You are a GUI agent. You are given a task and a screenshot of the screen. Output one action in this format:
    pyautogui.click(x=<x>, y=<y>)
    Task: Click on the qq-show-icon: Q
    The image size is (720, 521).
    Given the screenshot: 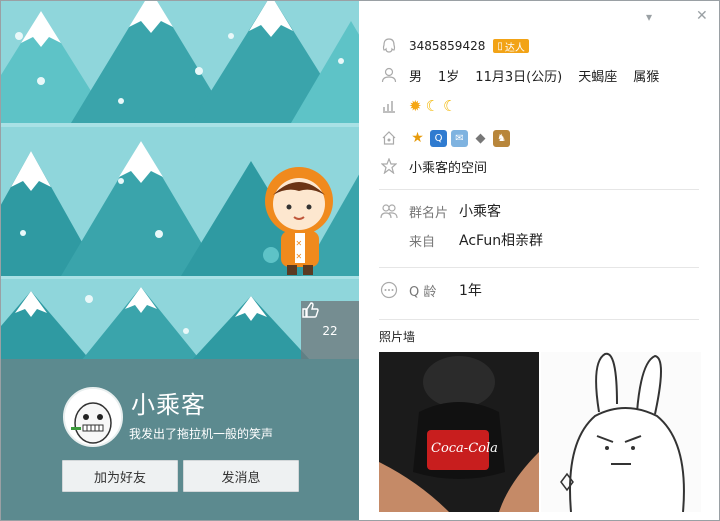 What is the action you would take?
    pyautogui.click(x=438, y=138)
    